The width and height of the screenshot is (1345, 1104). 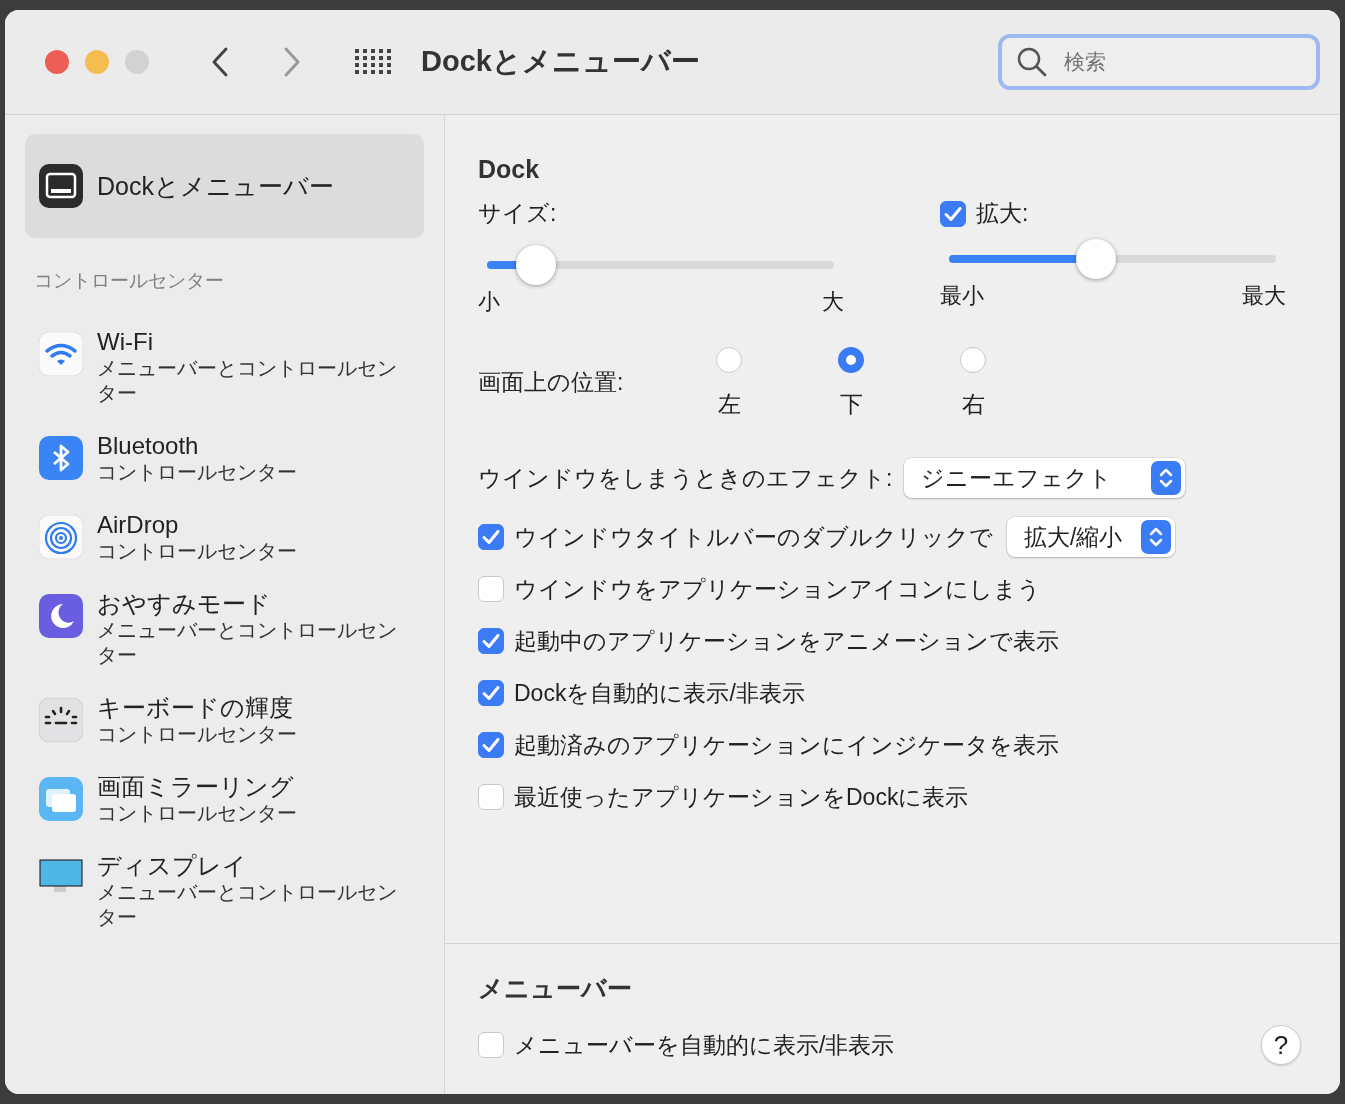 I want to click on max-label: 大, so click(x=833, y=302).